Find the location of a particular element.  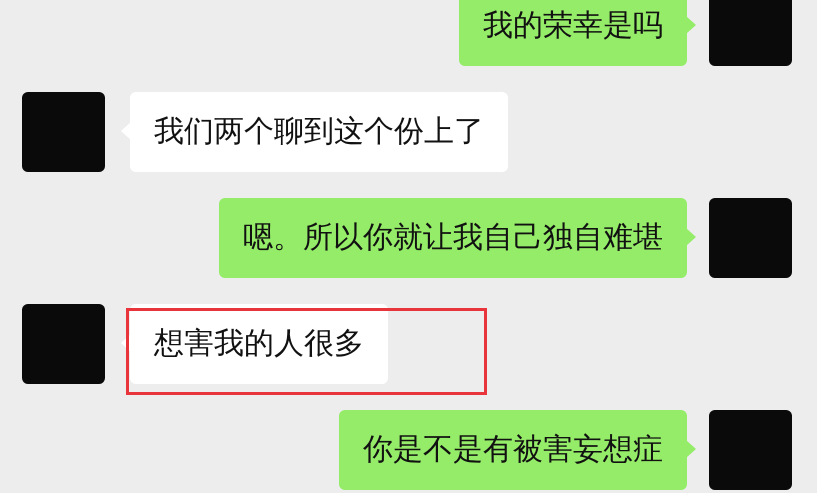

message-text: 你是不是有被害妄想症 is located at coordinates (513, 450).